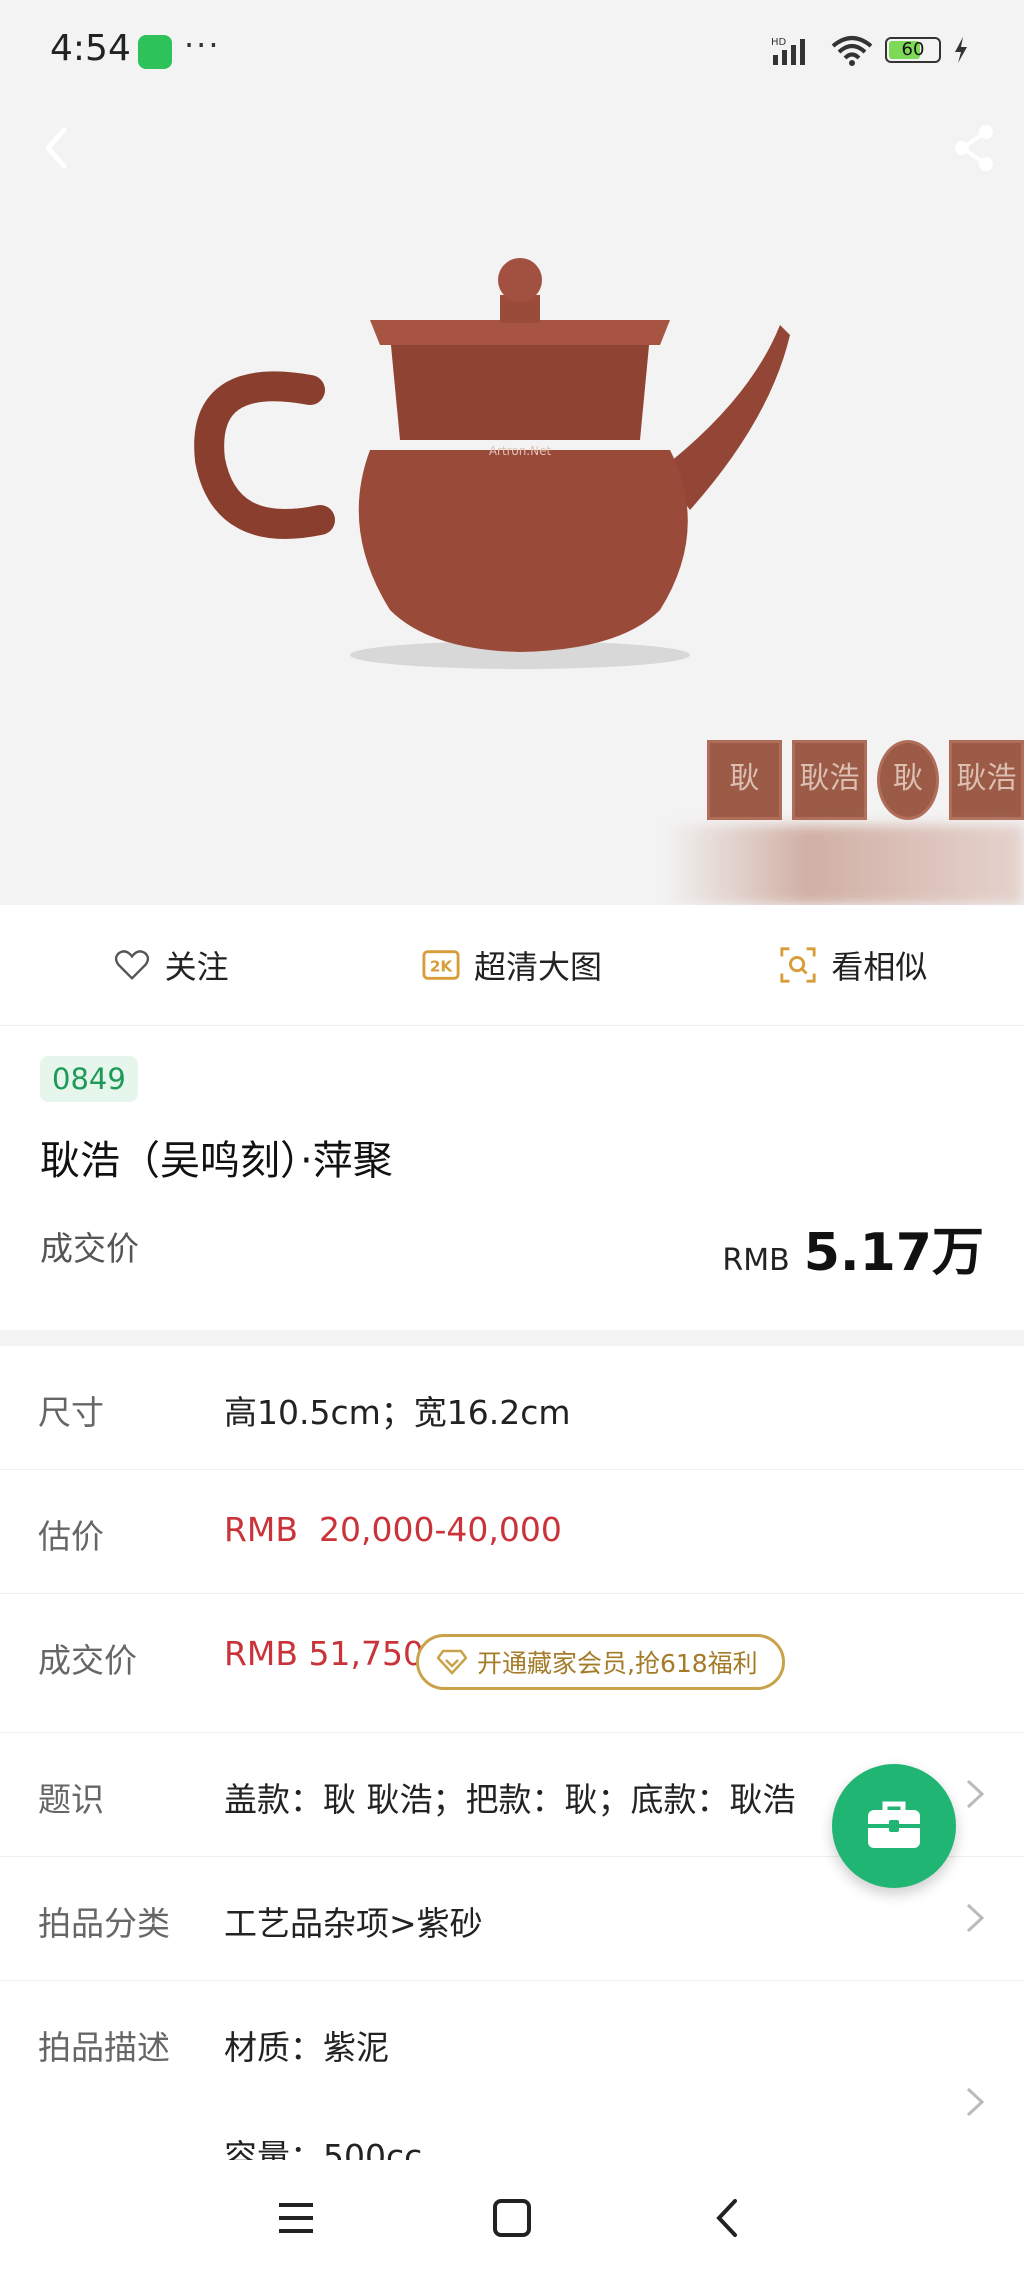 This screenshot has height=2276, width=1024. What do you see at coordinates (71, 1412) in the screenshot?
I see `detail-label: 尺寸` at bounding box center [71, 1412].